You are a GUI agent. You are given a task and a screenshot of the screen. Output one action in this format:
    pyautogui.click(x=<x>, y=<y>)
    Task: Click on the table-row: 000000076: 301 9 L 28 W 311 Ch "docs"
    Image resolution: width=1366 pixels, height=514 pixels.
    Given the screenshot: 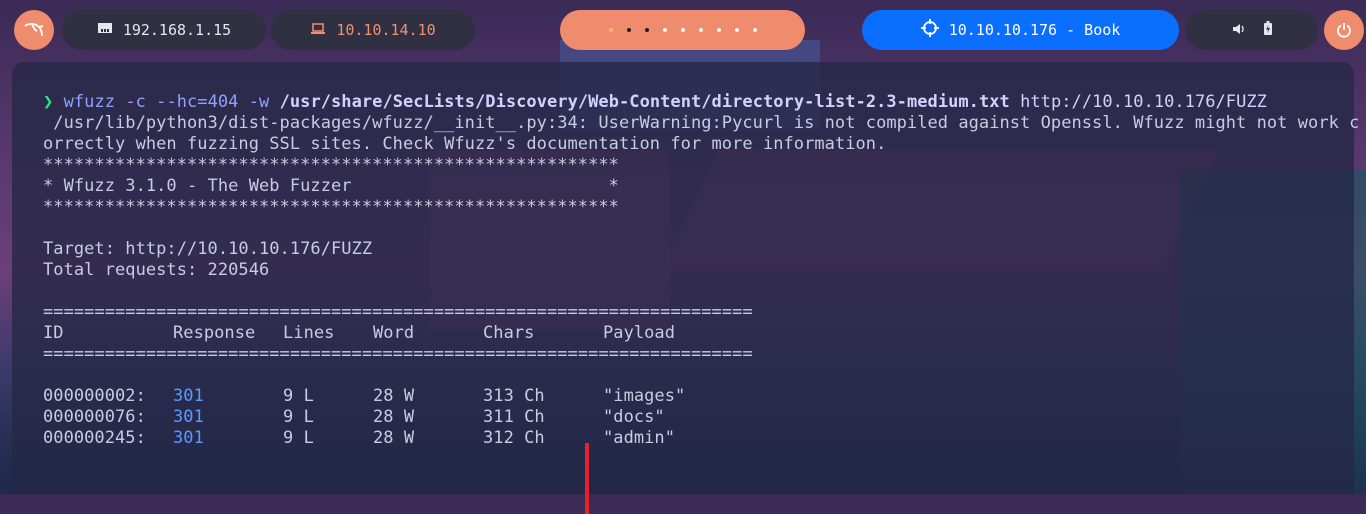 What is the action you would take?
    pyautogui.click(x=698, y=417)
    